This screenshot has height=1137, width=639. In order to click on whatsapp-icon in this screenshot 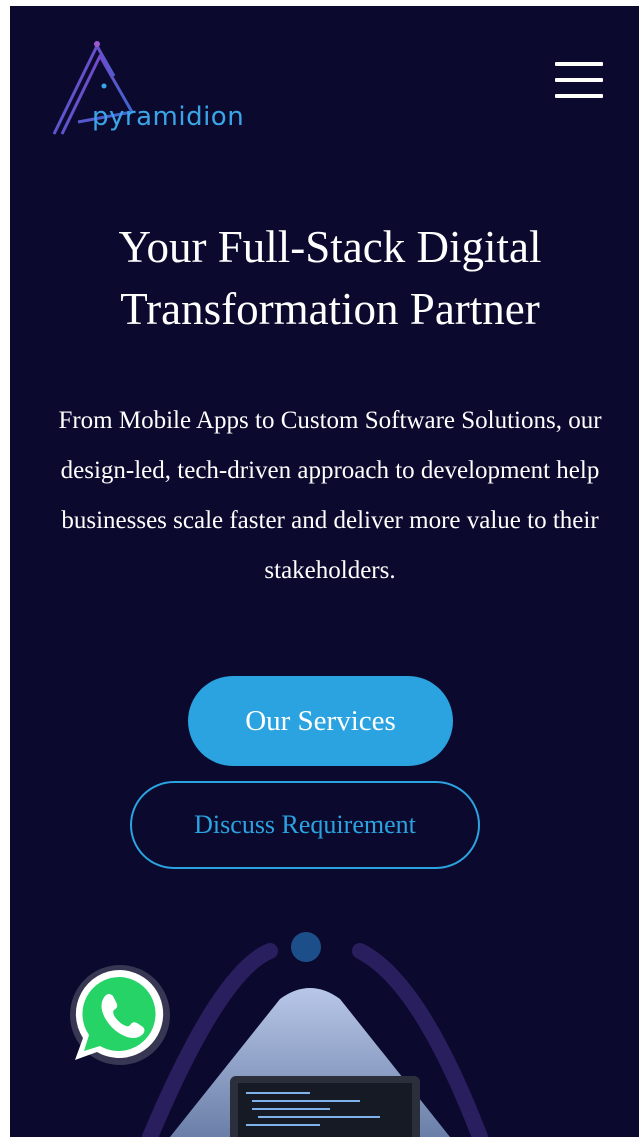, I will do `click(120, 1015)`.